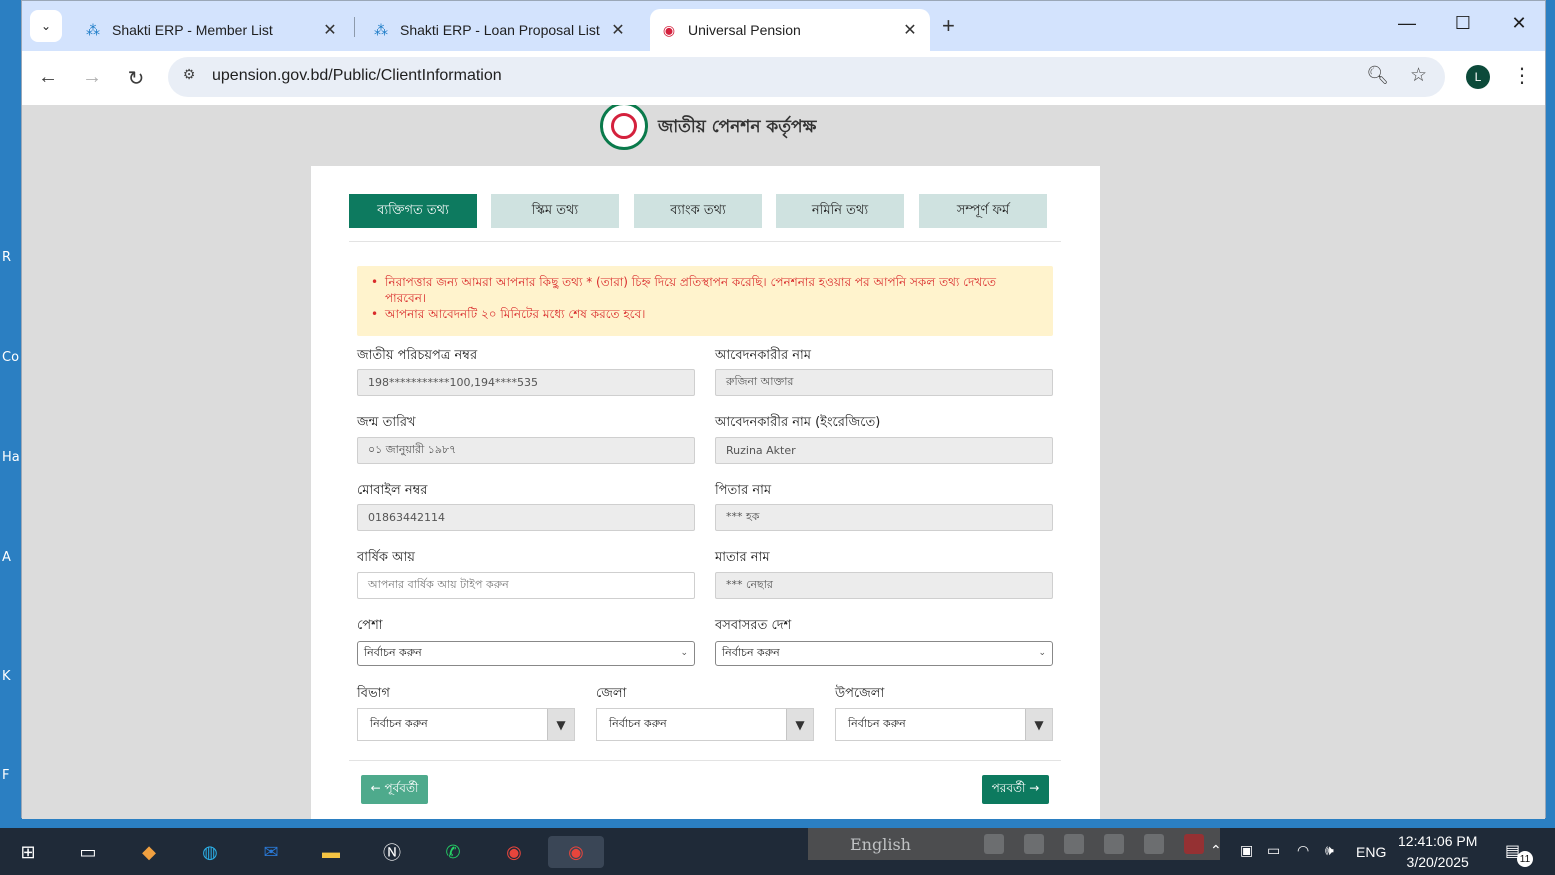 The width and height of the screenshot is (1555, 875). What do you see at coordinates (136, 78) in the screenshot?
I see `reload-icon: ↻` at bounding box center [136, 78].